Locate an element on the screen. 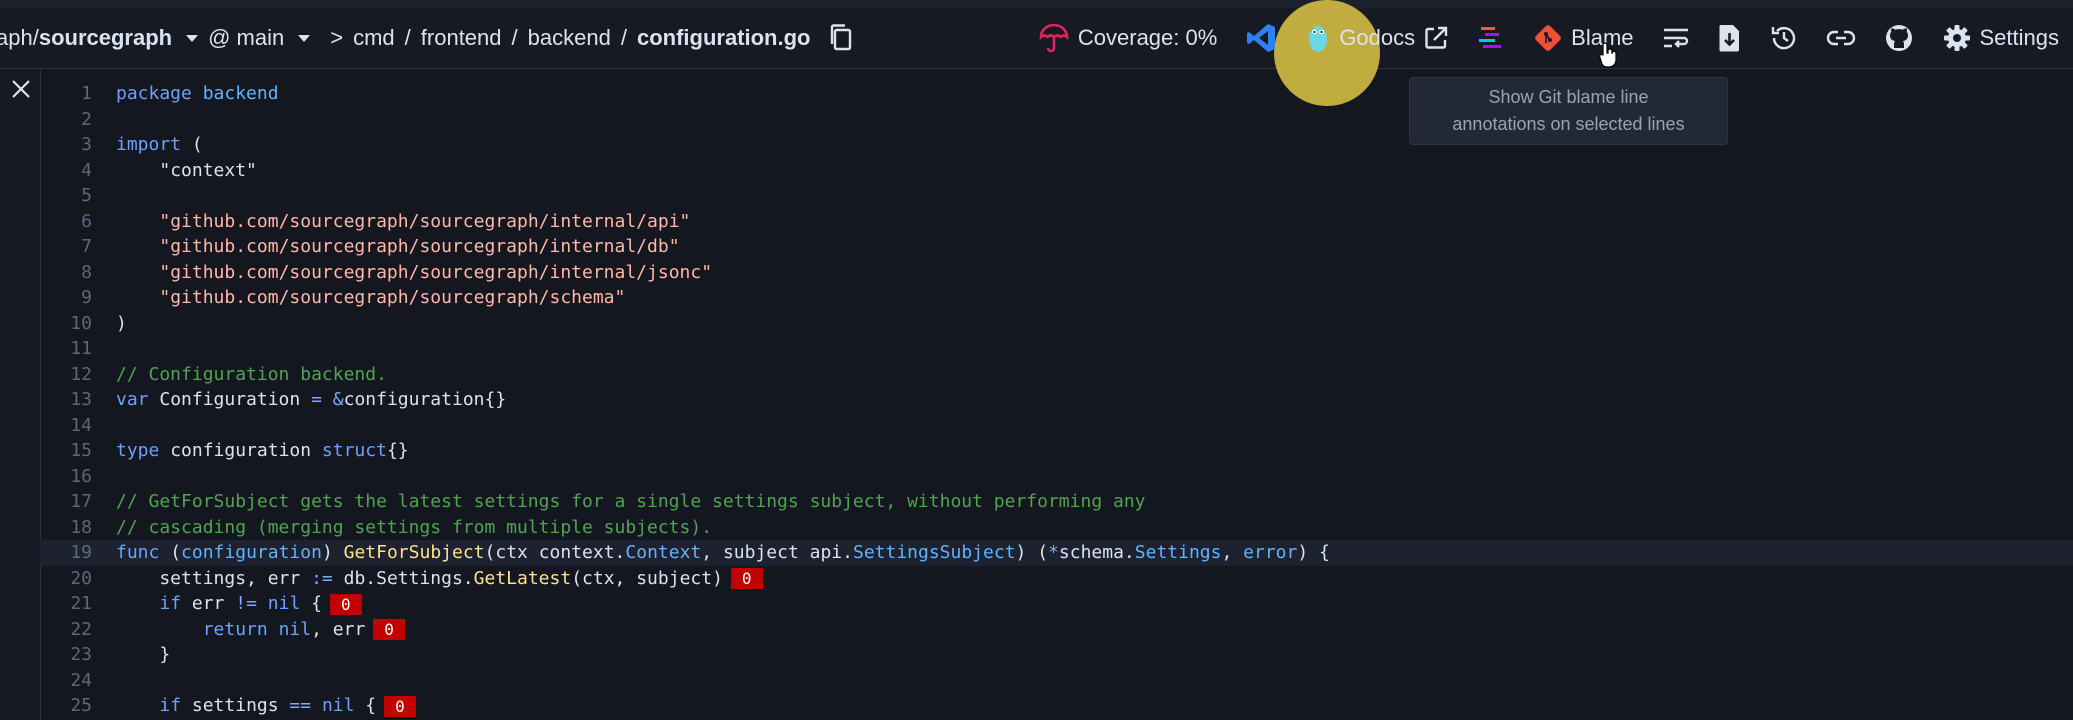  code-line: 13 var Configuration = &configuration{} is located at coordinates (1056, 400).